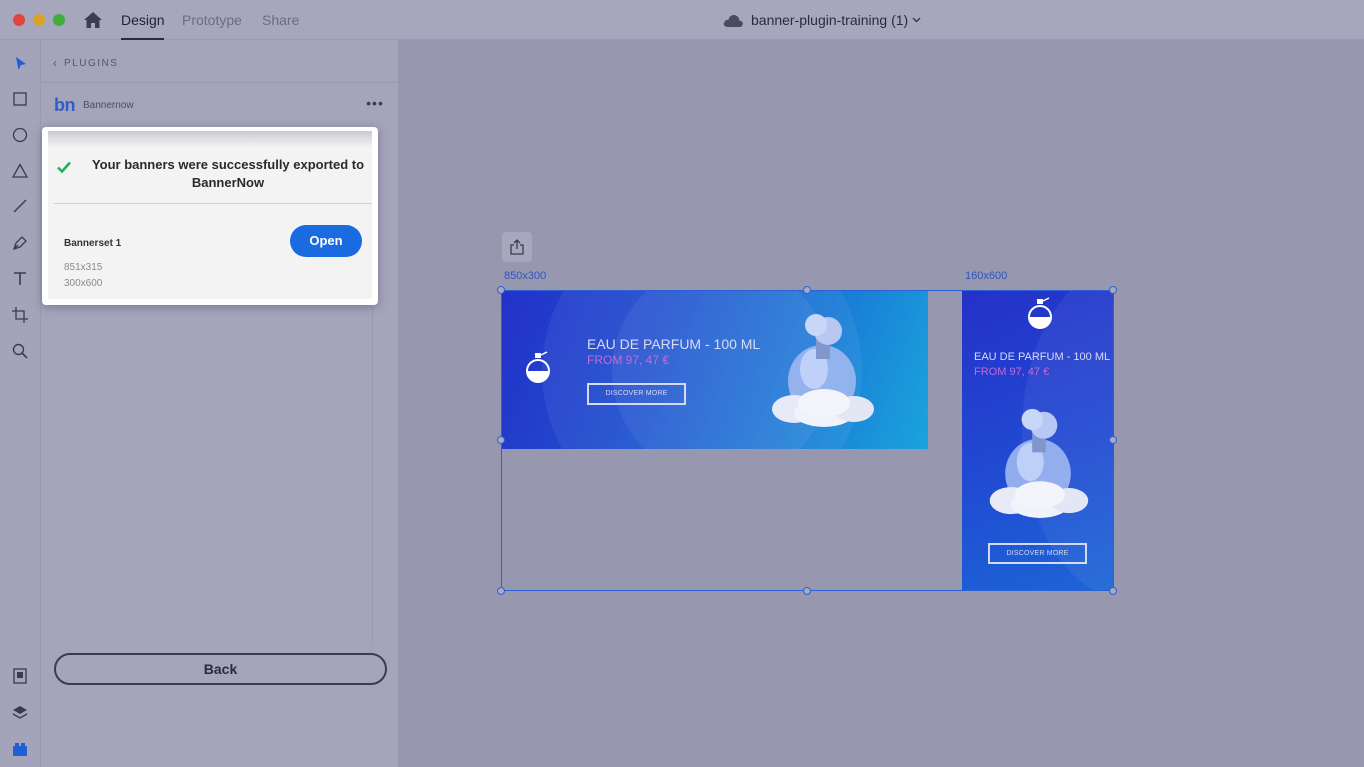  What do you see at coordinates (326, 241) in the screenshot?
I see `open-button: Open` at bounding box center [326, 241].